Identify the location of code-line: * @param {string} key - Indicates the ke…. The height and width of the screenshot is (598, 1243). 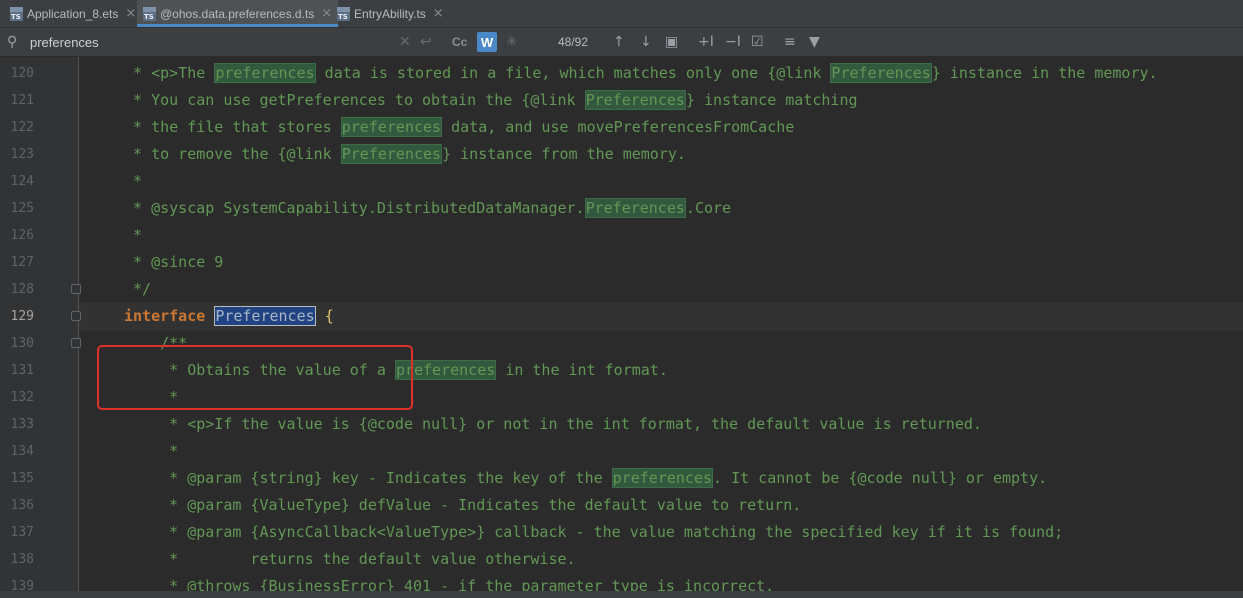
(683, 478).